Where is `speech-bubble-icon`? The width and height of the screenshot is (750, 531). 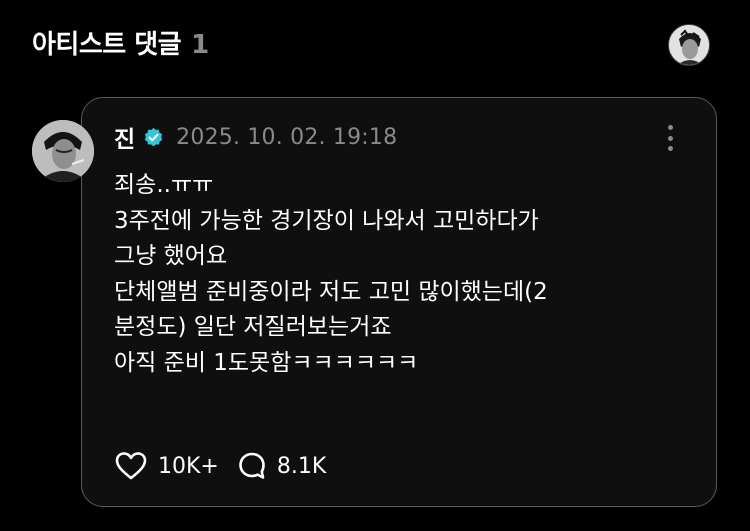
speech-bubble-icon is located at coordinates (252, 466).